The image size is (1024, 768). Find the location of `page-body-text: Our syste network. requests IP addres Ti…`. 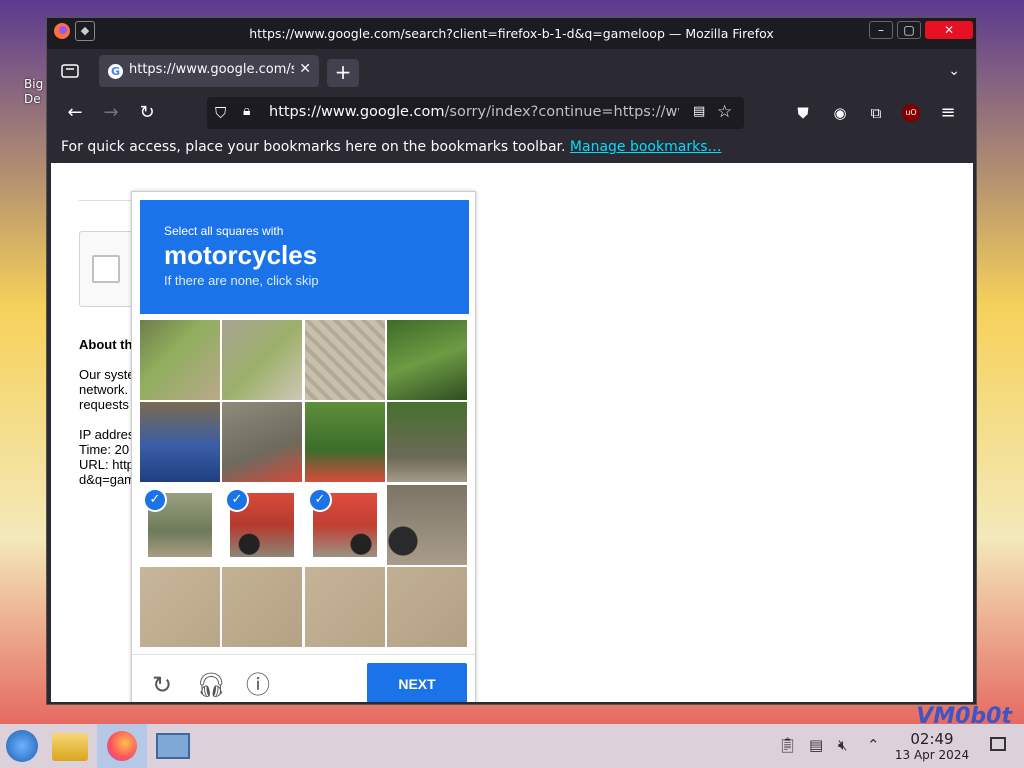

page-body-text: Our syste network. requests IP addres Ti… is located at coordinates (107, 427).